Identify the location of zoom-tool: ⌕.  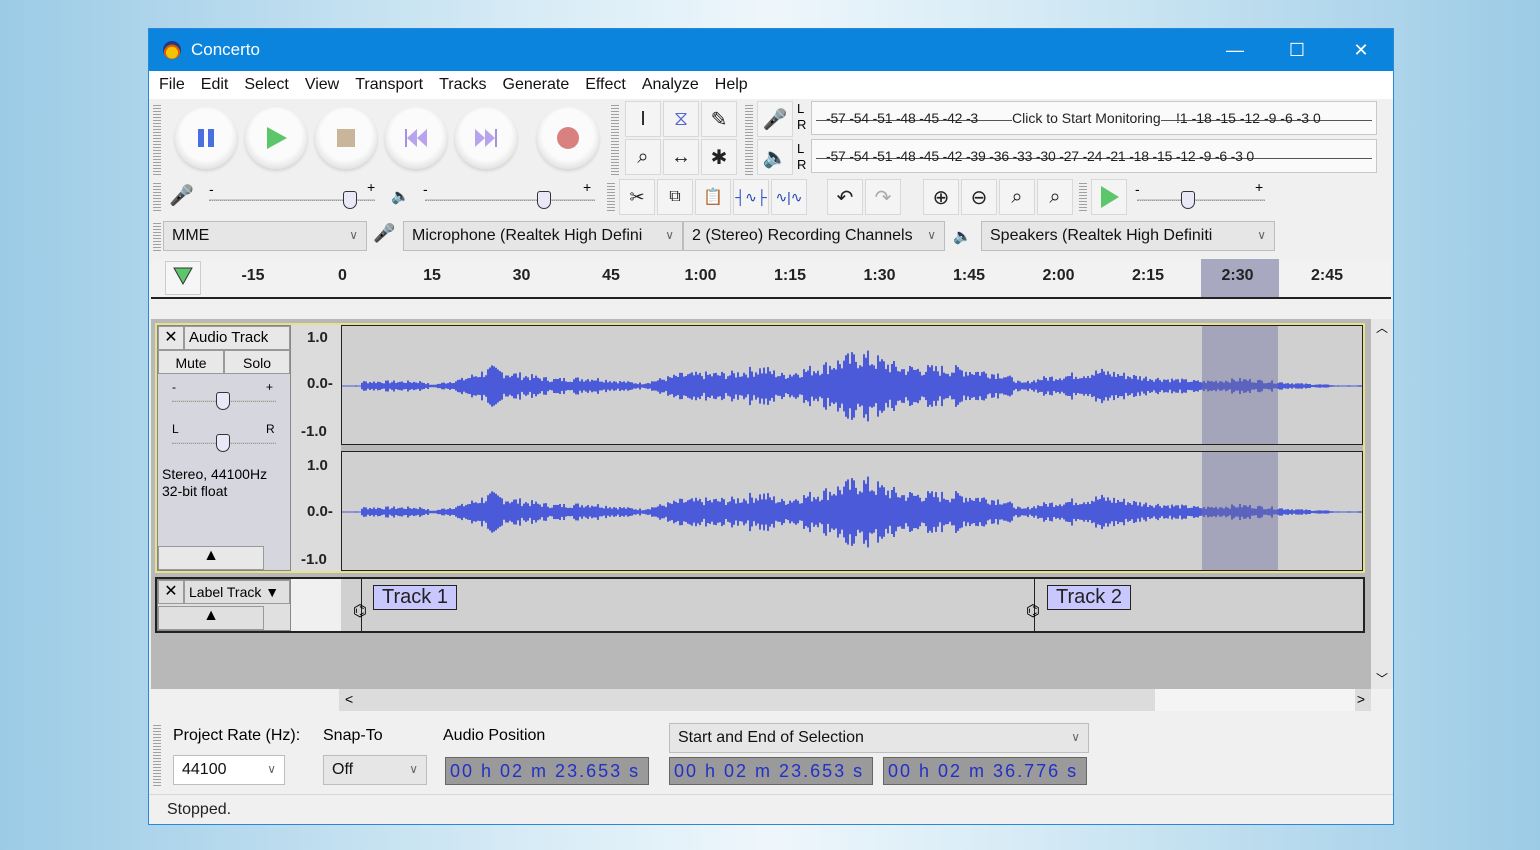
(643, 157).